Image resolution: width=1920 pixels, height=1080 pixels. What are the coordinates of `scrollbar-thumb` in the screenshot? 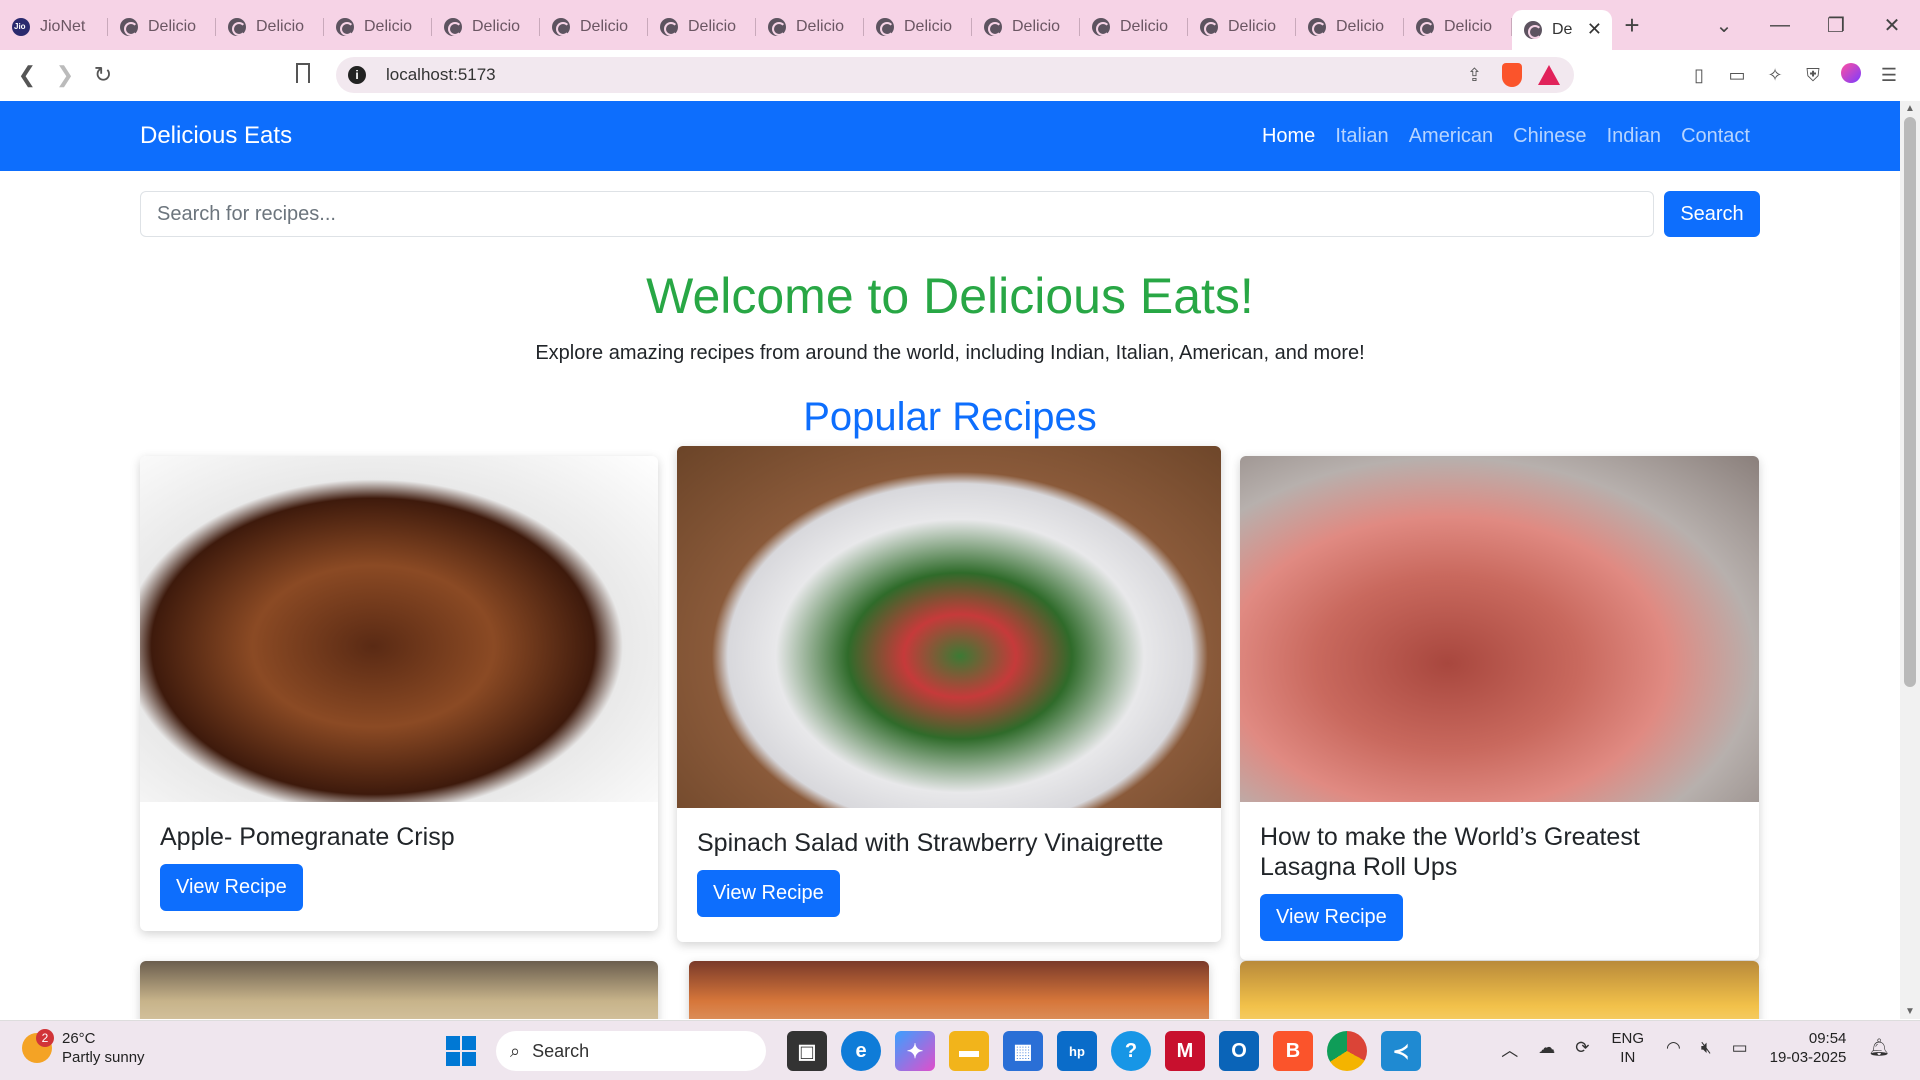 It's located at (1910, 402).